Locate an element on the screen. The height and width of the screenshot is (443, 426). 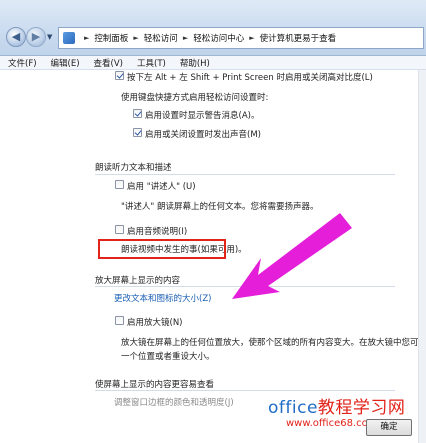
audio-description-label: 启用音频说明(I) is located at coordinates (157, 231).